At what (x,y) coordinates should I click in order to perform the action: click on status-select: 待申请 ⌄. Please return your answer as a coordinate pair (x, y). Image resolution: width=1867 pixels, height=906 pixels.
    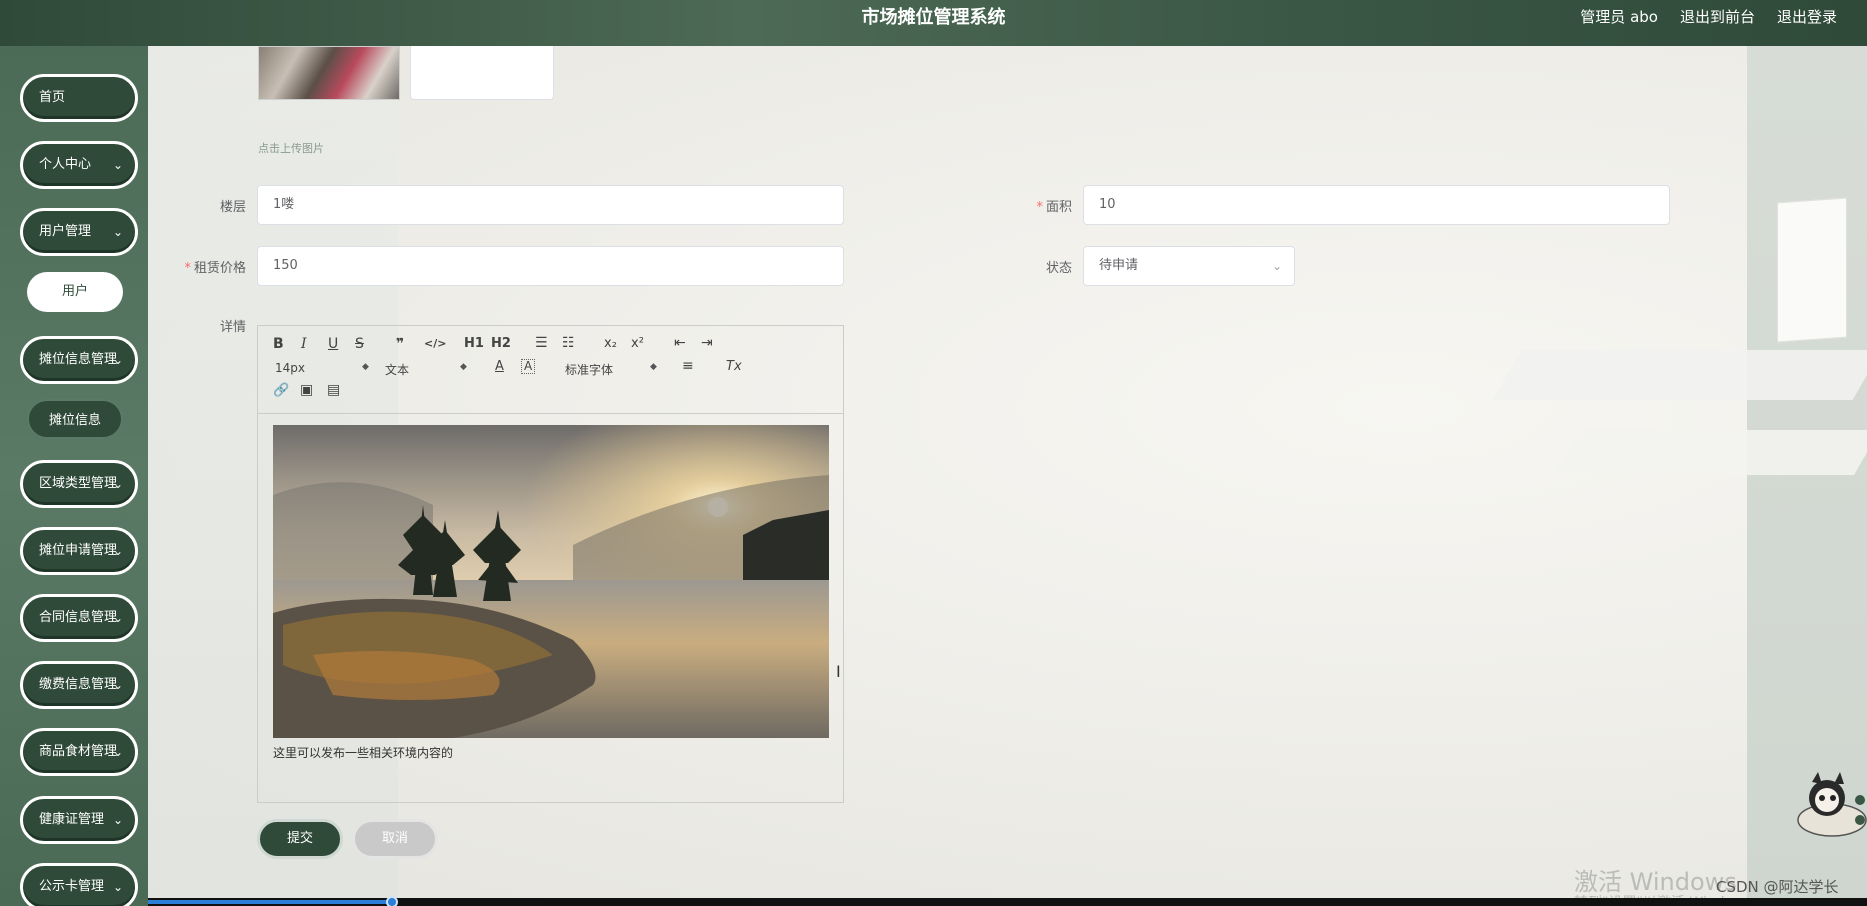
    Looking at the image, I should click on (1189, 266).